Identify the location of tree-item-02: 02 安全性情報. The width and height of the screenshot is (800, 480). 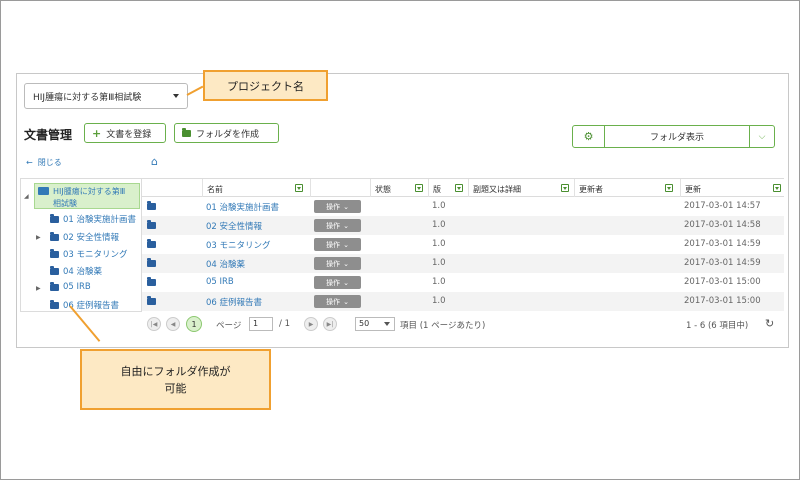
(84, 237).